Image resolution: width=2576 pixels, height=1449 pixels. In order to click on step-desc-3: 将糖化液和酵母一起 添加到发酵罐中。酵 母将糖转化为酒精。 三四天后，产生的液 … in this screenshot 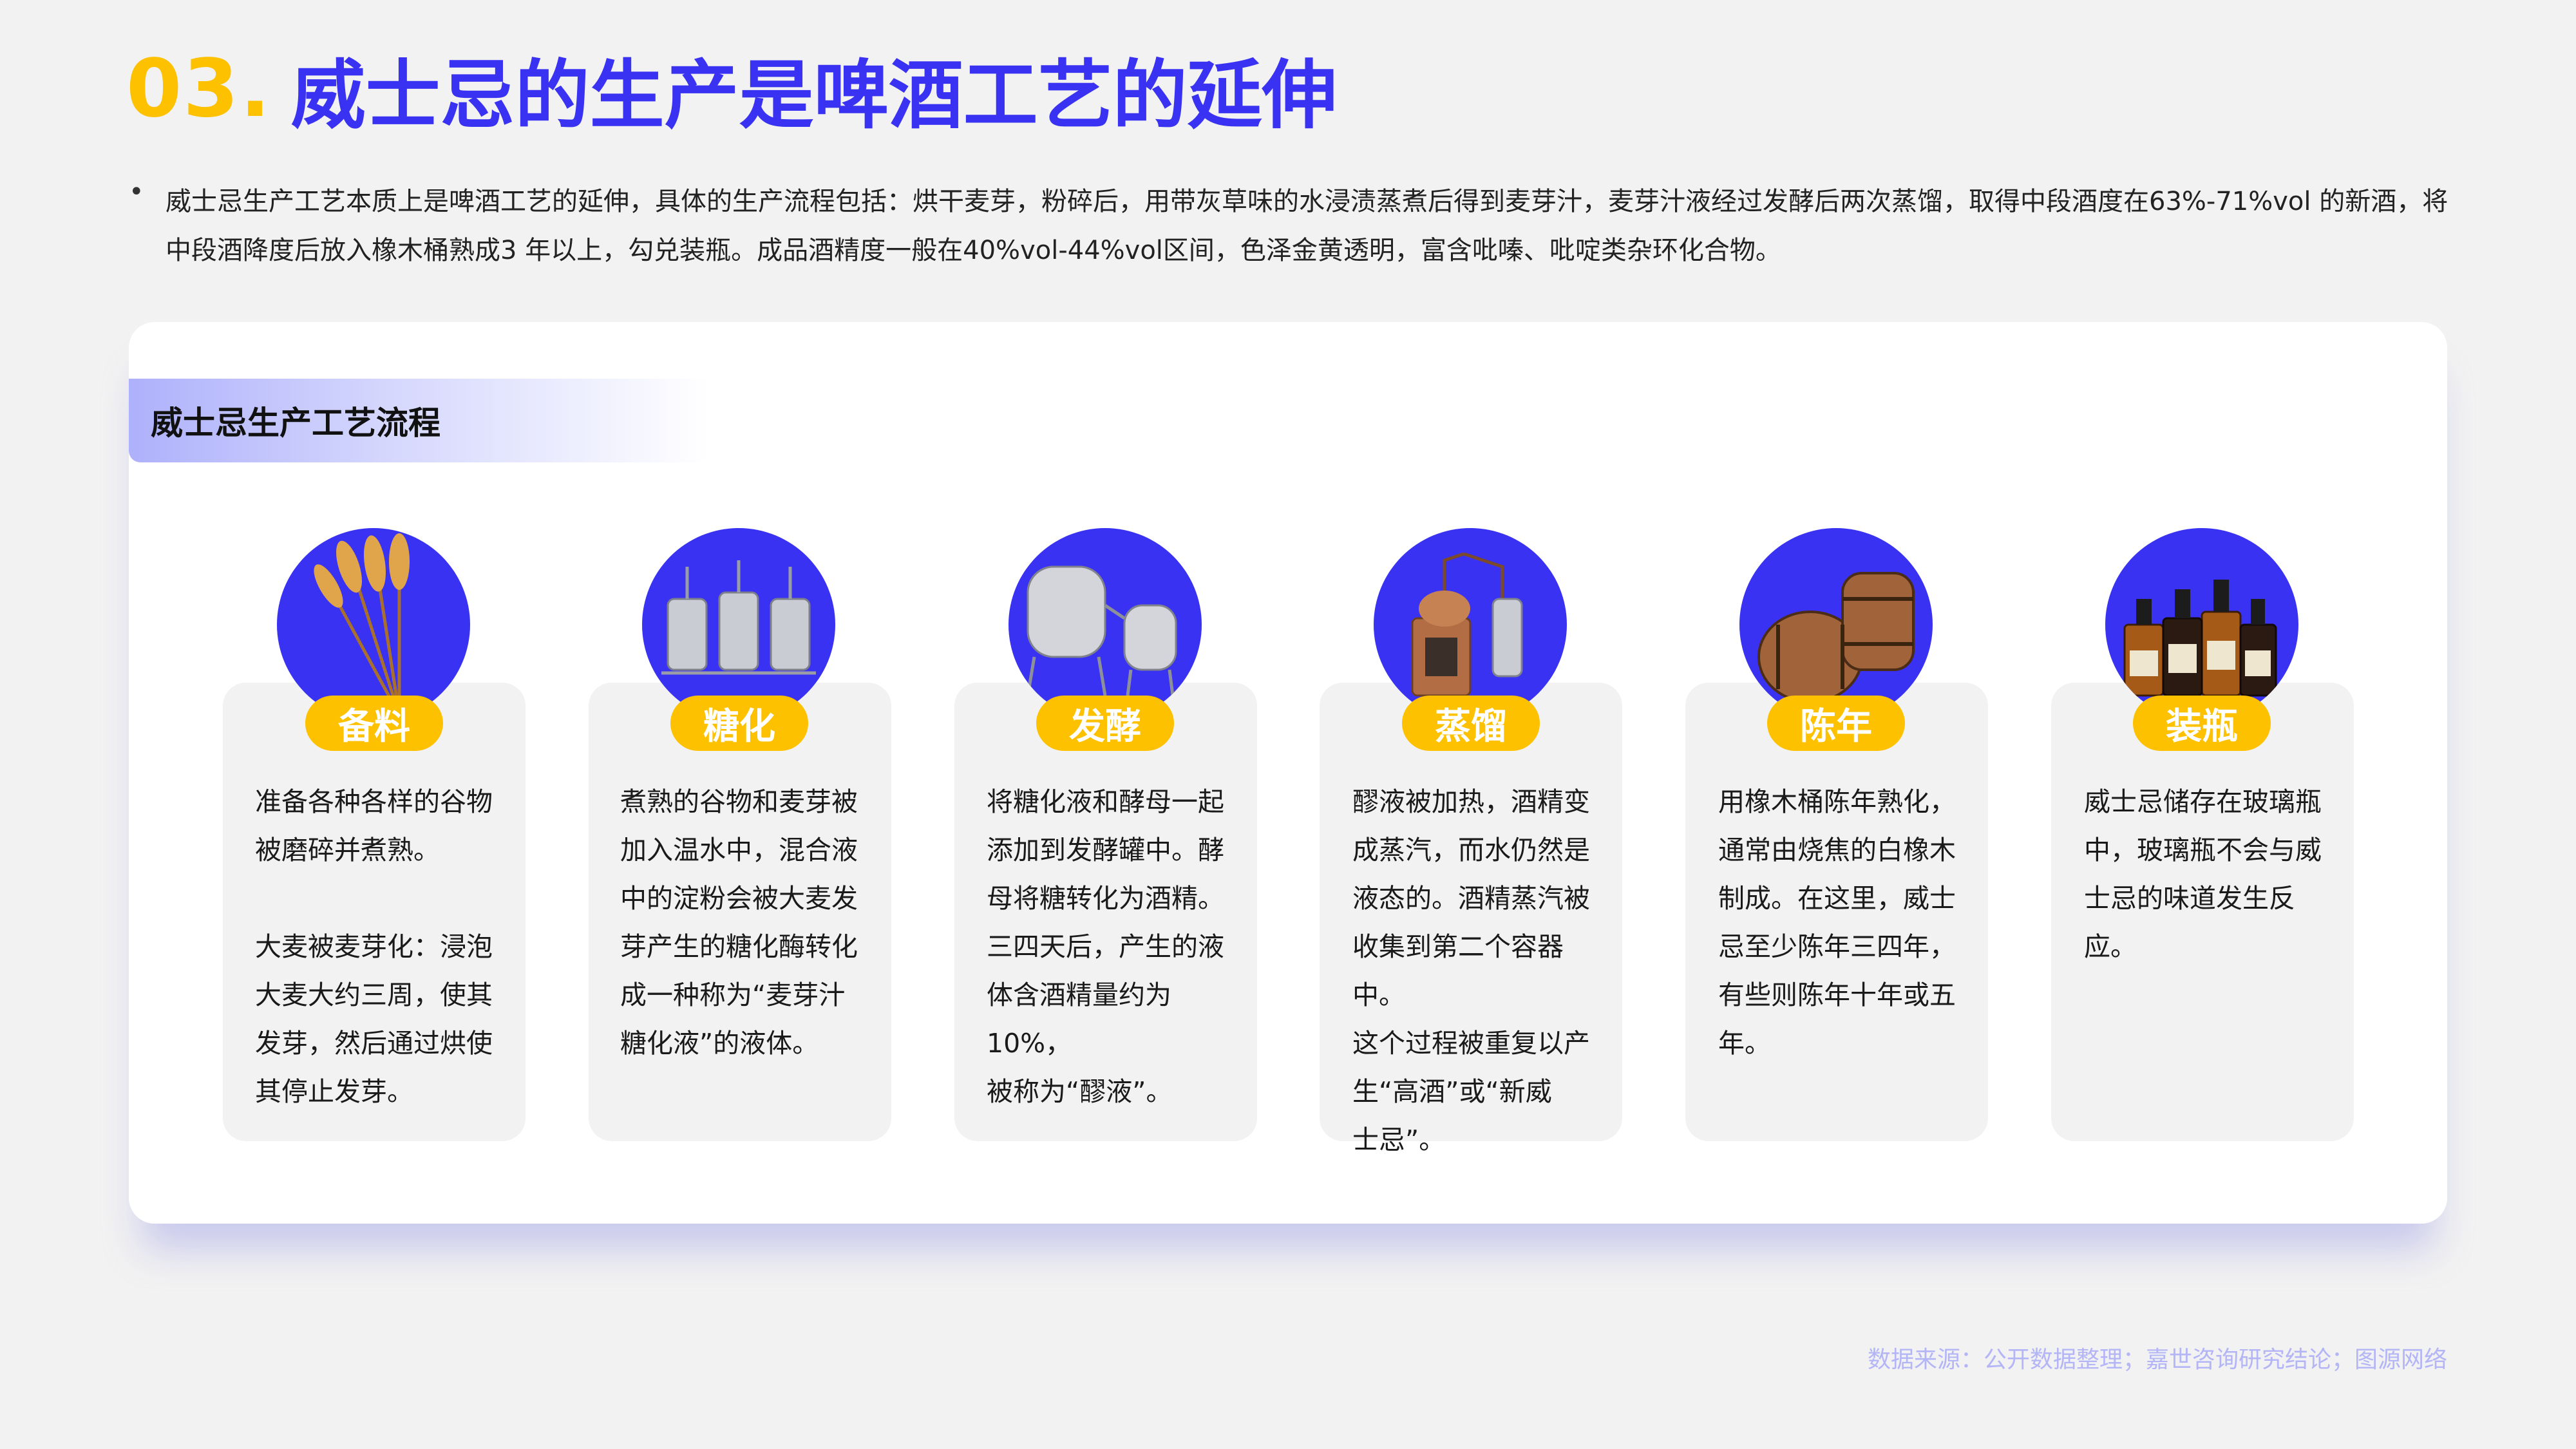, I will do `click(1105, 946)`.